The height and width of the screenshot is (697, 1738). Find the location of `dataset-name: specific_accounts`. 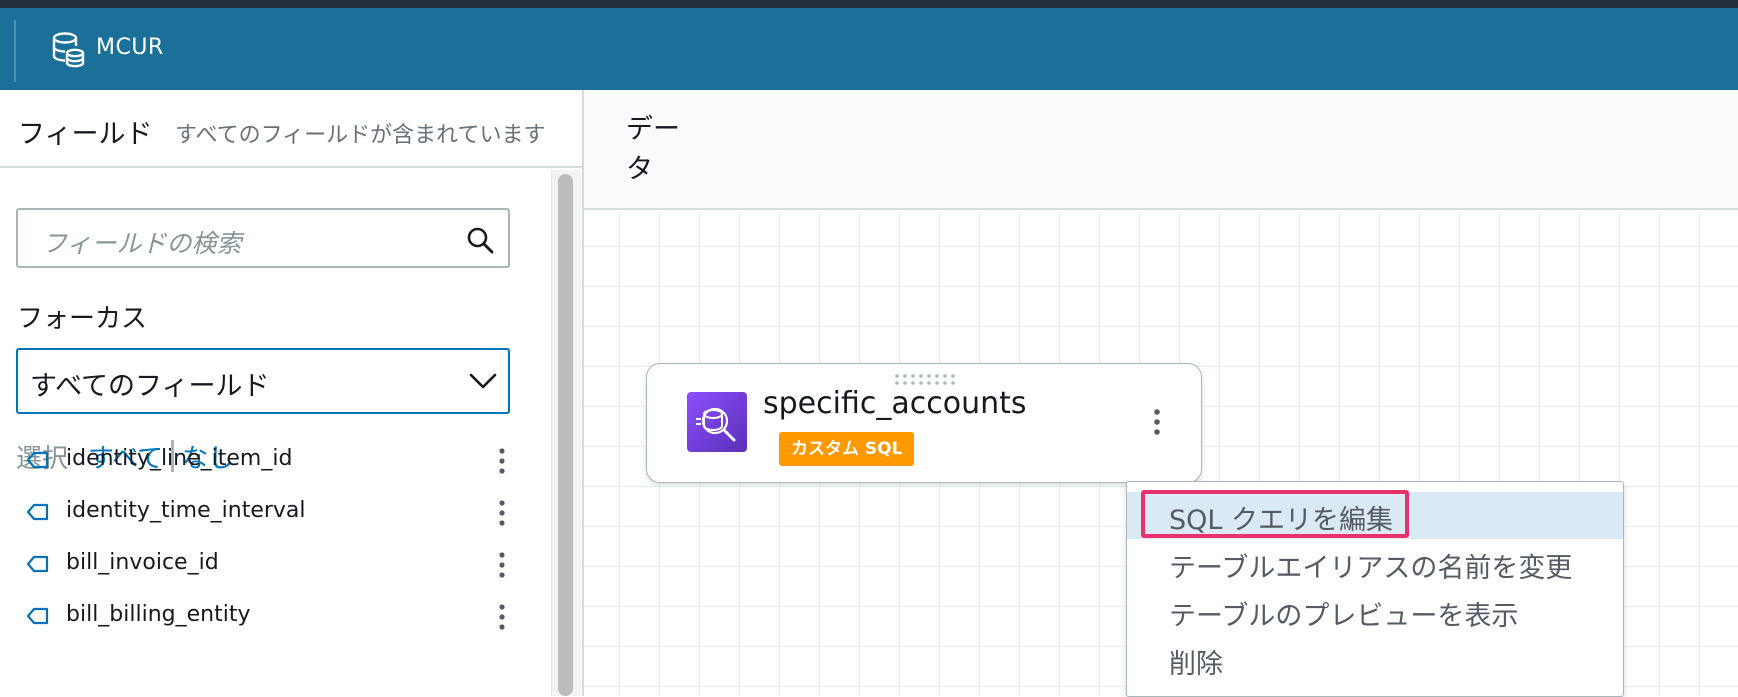

dataset-name: specific_accounts is located at coordinates (895, 403).